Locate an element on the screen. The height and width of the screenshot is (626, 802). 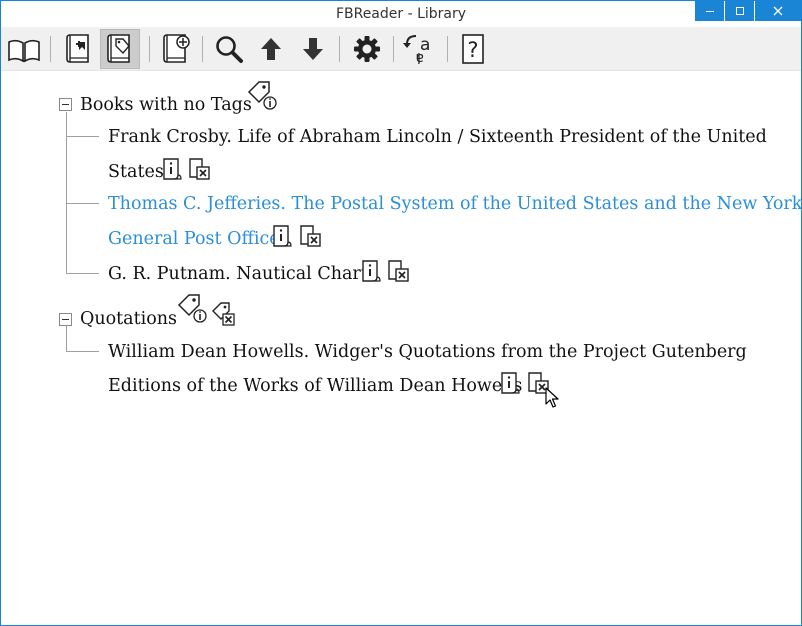
network-library-icon is located at coordinates (176, 48).